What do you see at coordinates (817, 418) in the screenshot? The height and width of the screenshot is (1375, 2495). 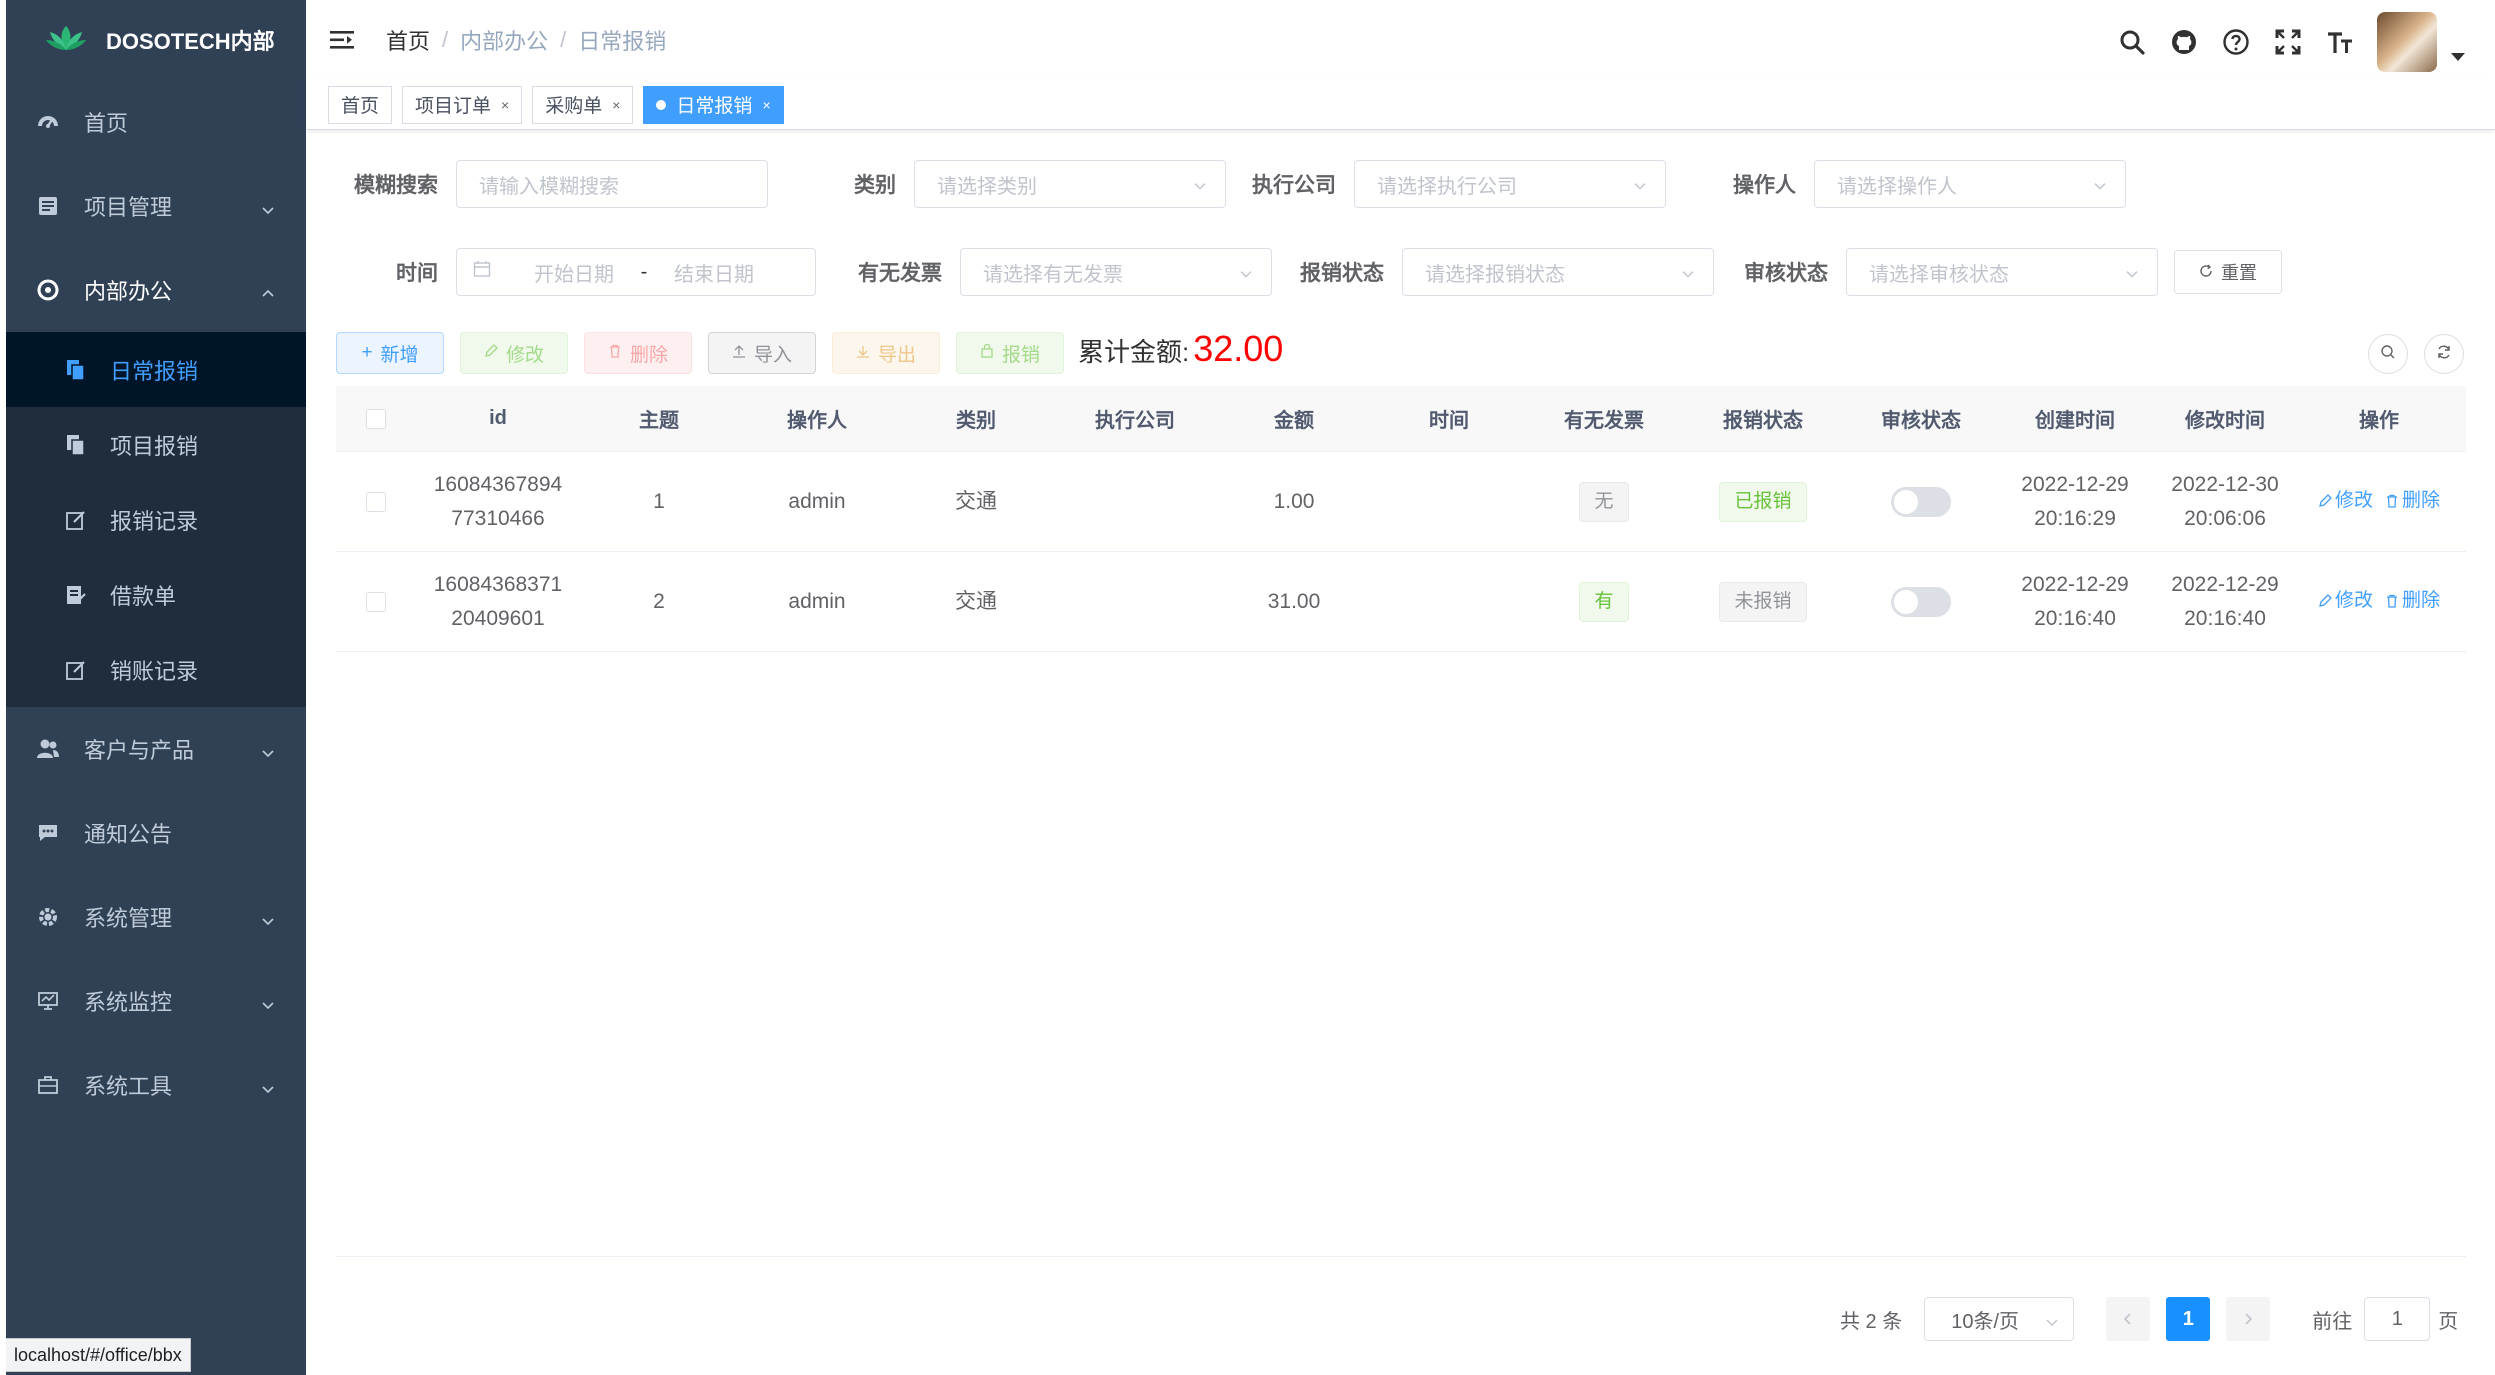 I see `column-header: 操作人` at bounding box center [817, 418].